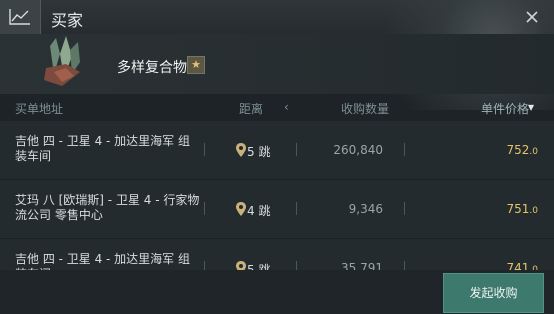  Describe the element at coordinates (522, 150) in the screenshot. I see `order-price: 752.0` at that location.